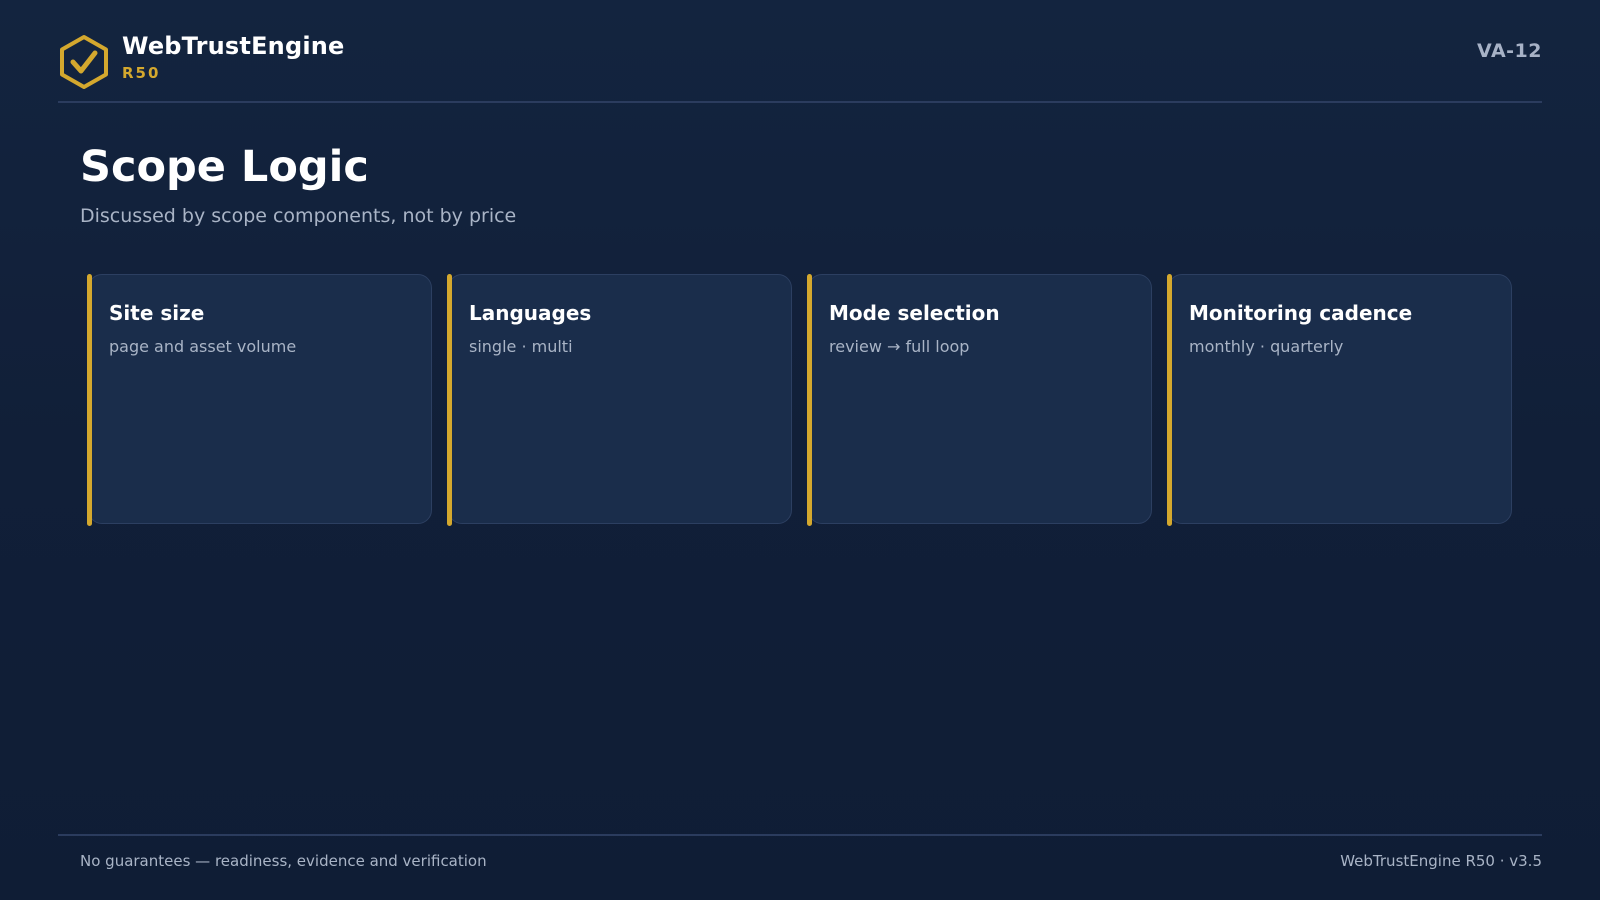 The height and width of the screenshot is (900, 1600). Describe the element at coordinates (521, 346) in the screenshot. I see `card-description: single · multi` at that location.